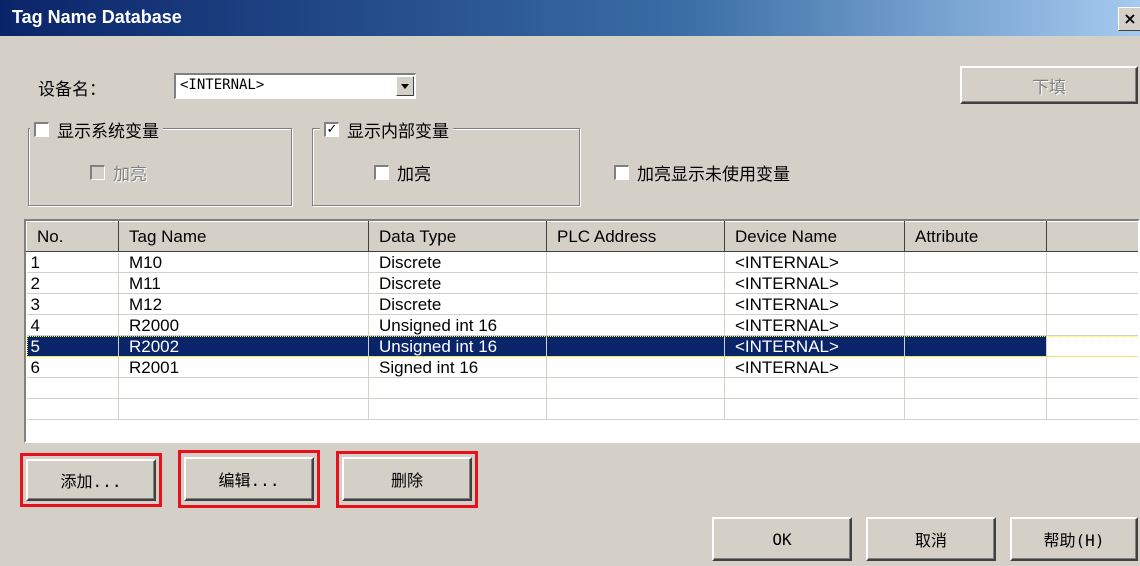 This screenshot has width=1140, height=566. What do you see at coordinates (331, 129) in the screenshot?
I see `internal-vars-checkbox: ✓` at bounding box center [331, 129].